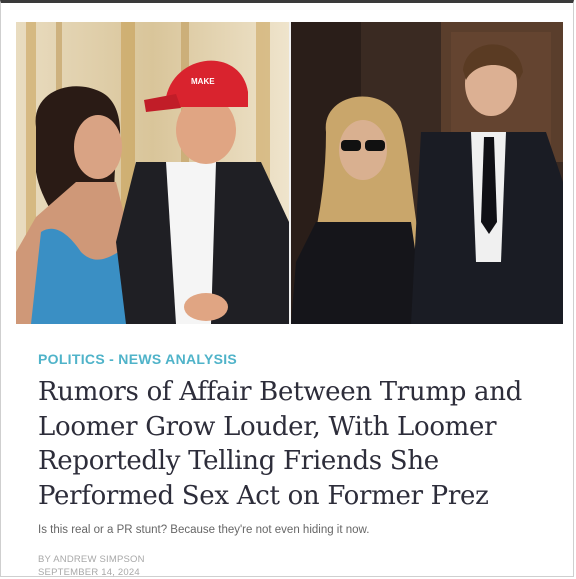  Describe the element at coordinates (203, 81) in the screenshot. I see `svg-text: MAKE` at that location.